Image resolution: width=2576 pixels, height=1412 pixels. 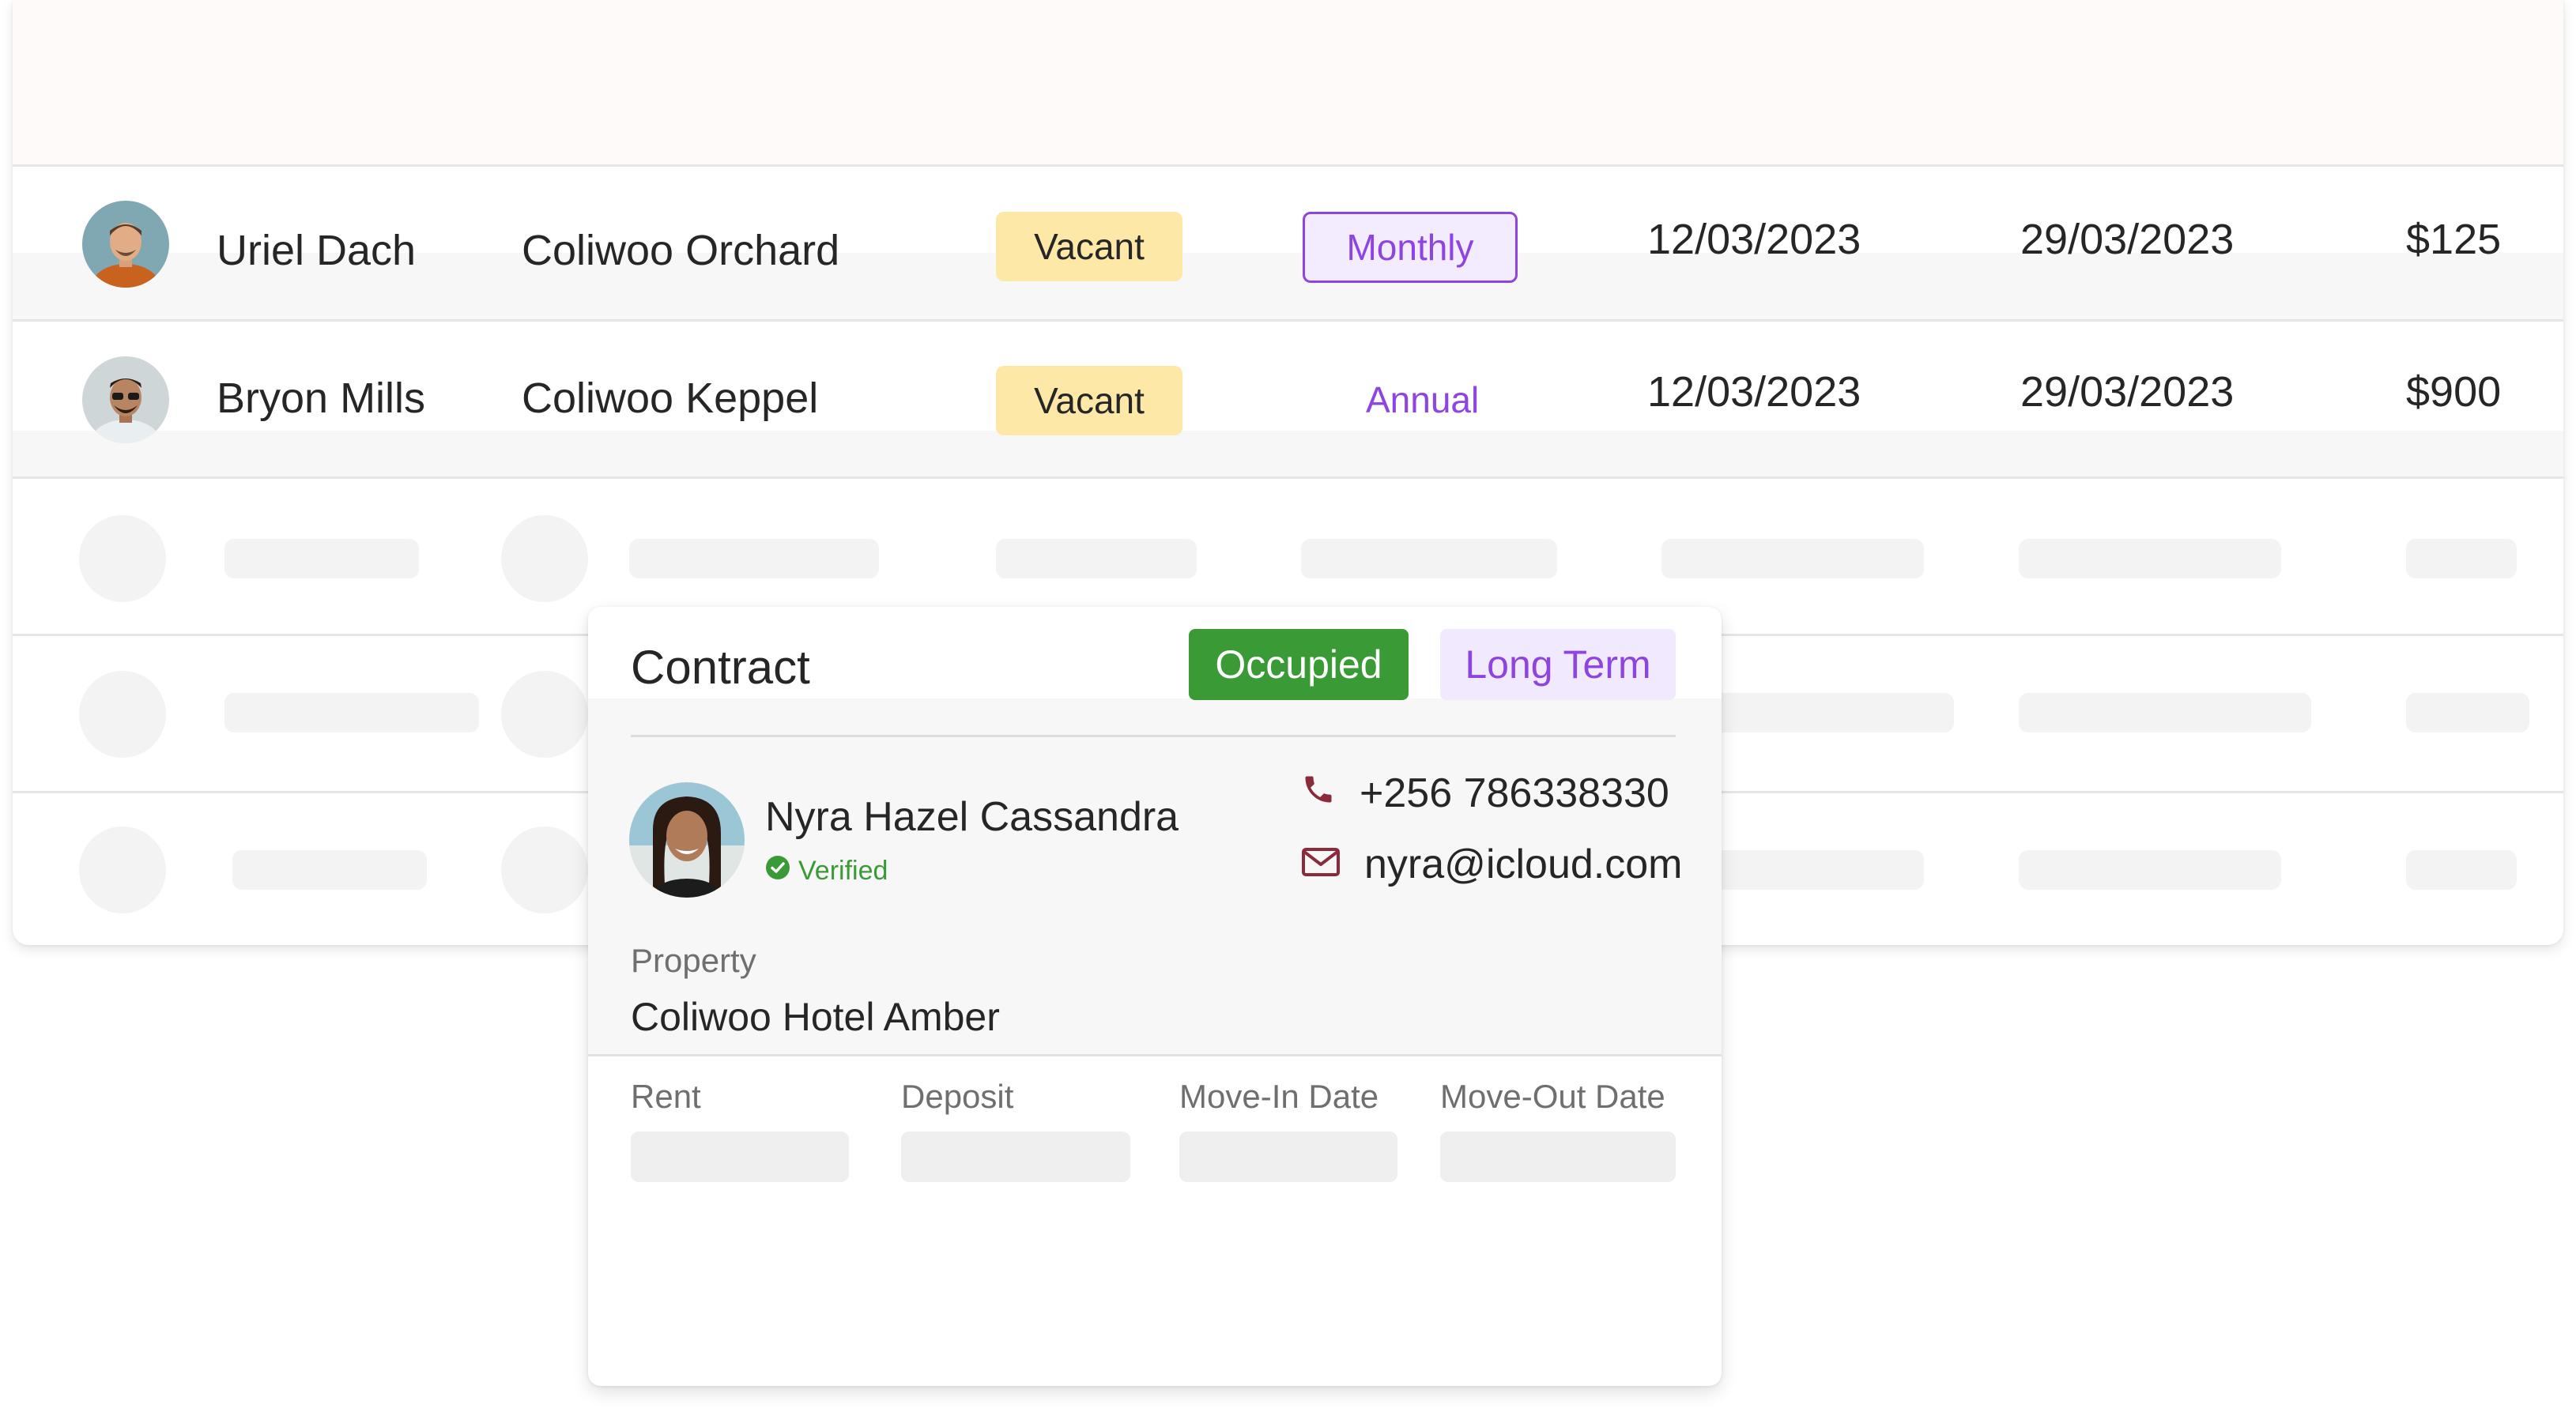 What do you see at coordinates (957, 1096) in the screenshot?
I see `deposit-label: Deposit` at bounding box center [957, 1096].